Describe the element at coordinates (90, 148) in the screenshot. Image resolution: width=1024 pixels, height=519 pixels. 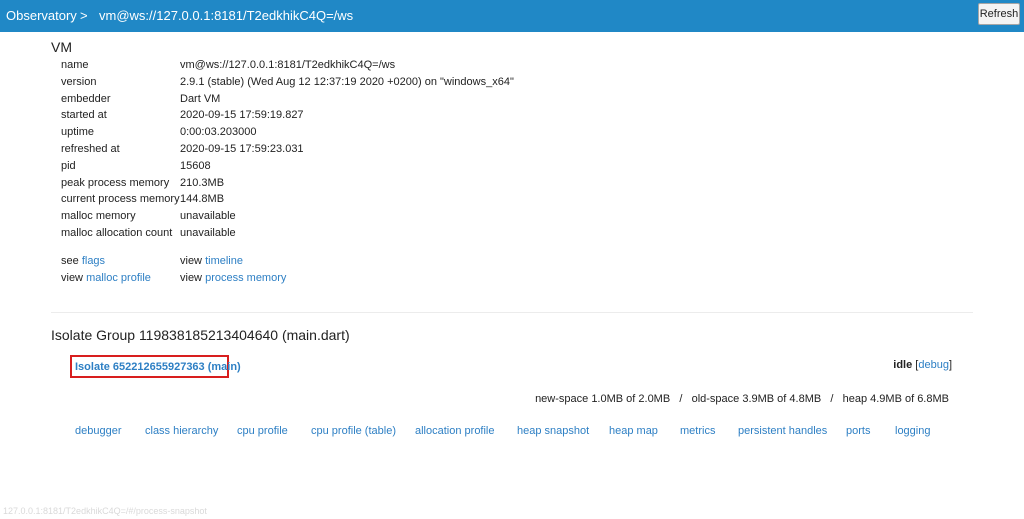
I see `prop-key: refreshed at` at that location.